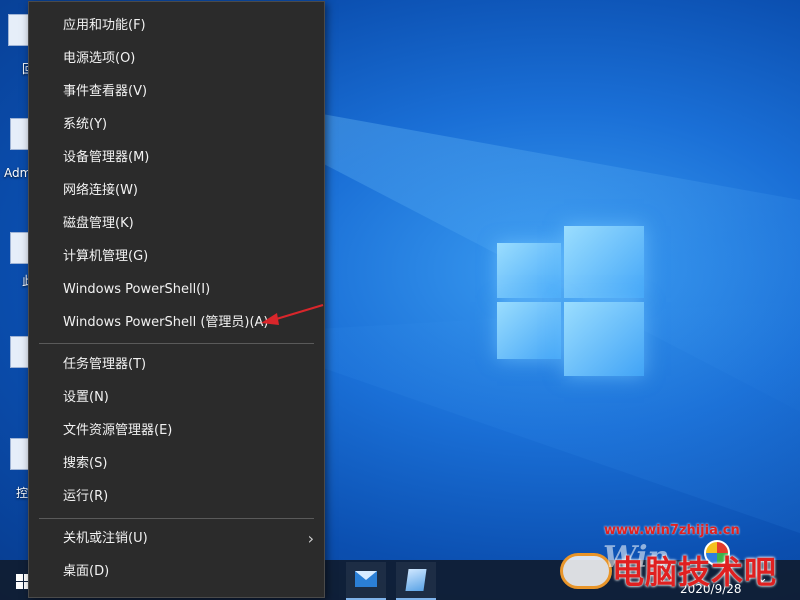 The width and height of the screenshot is (800, 600). What do you see at coordinates (176, 431) in the screenshot?
I see `menu-item-file-explorer: 文件资源管理器(E)` at bounding box center [176, 431].